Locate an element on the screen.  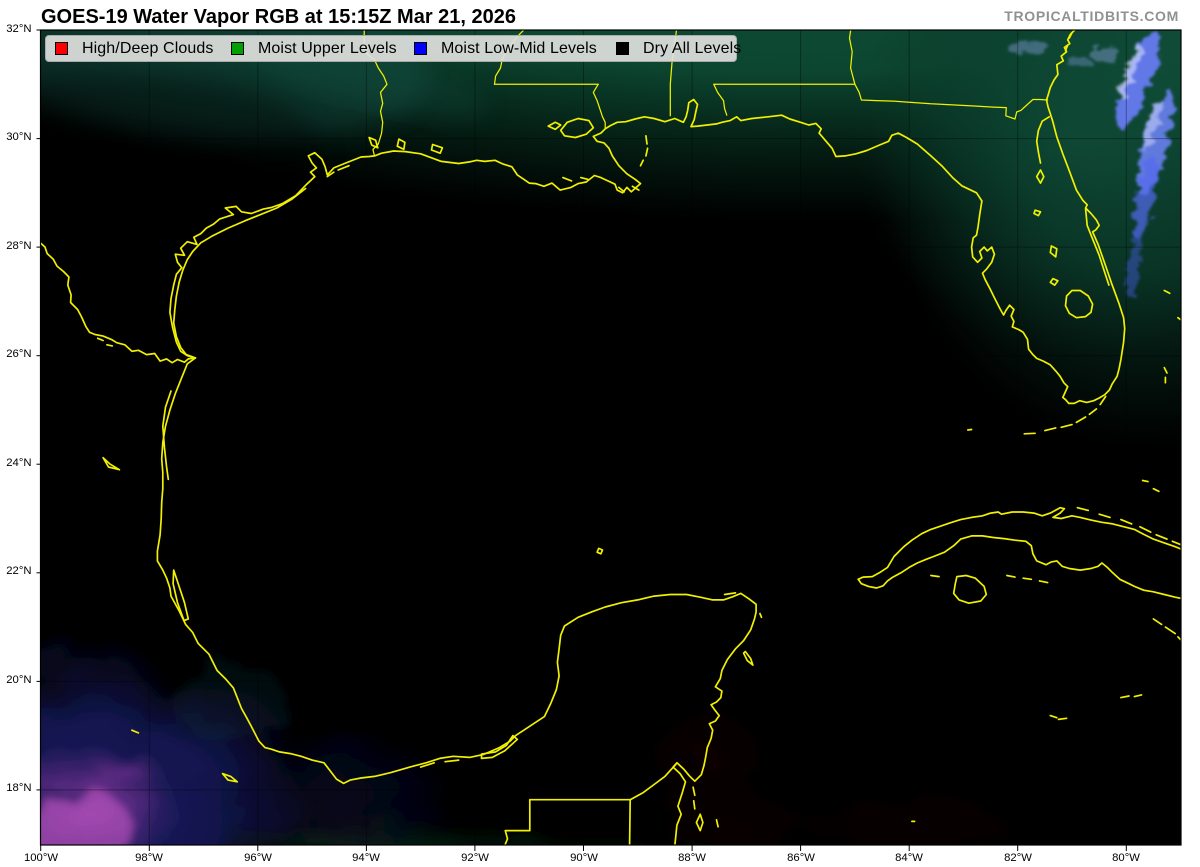
svg-text: 88°W is located at coordinates (692, 858).